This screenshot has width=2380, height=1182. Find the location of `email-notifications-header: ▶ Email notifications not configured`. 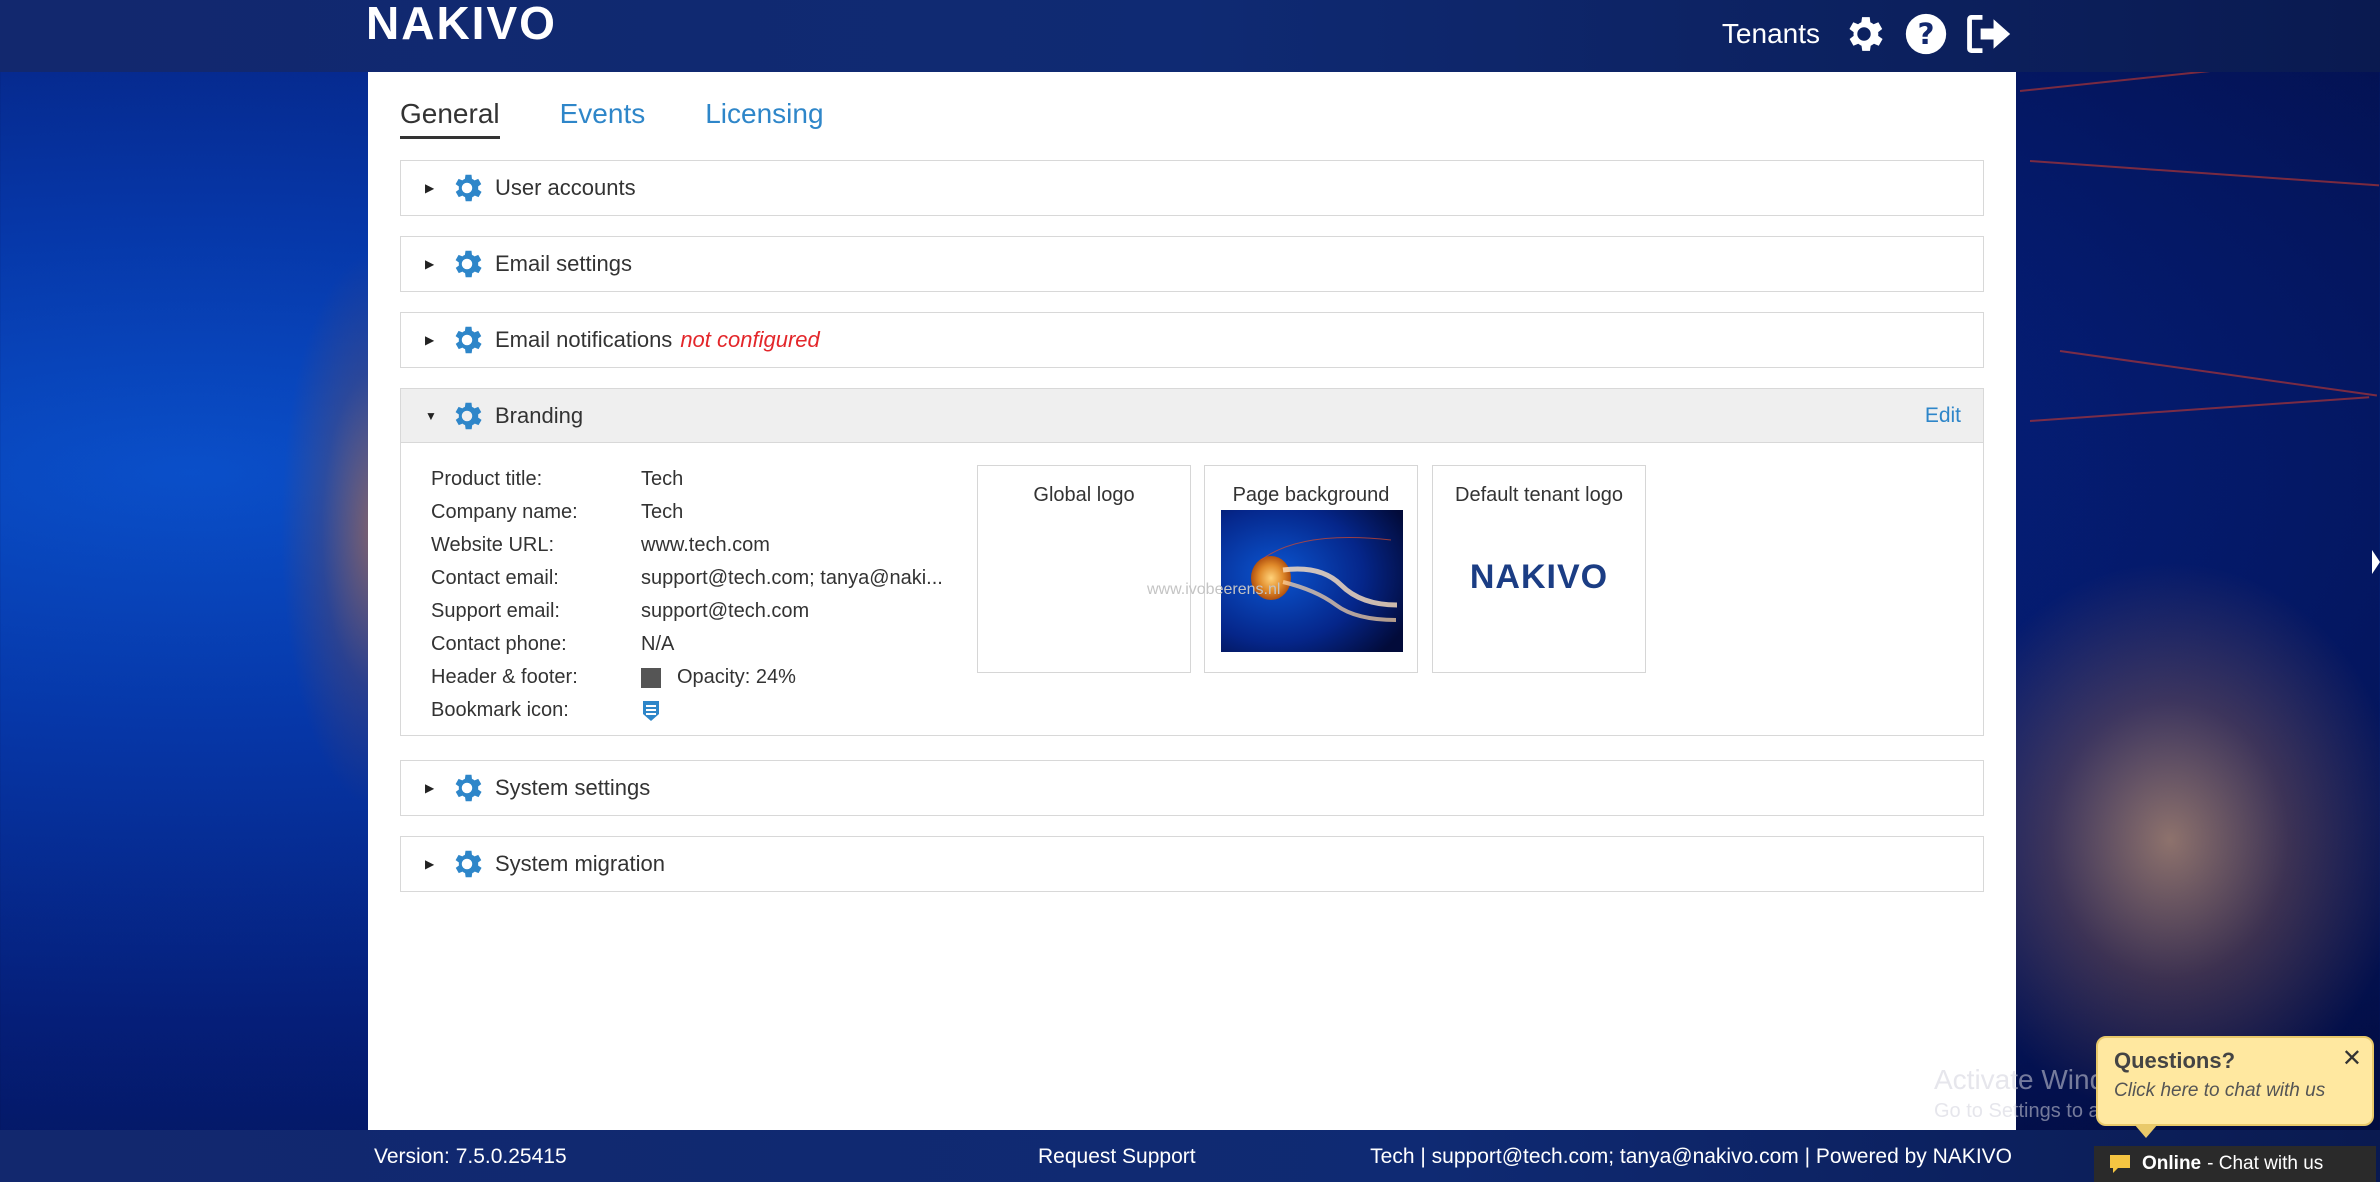

email-notifications-header: ▶ Email notifications not configured is located at coordinates (1192, 340).